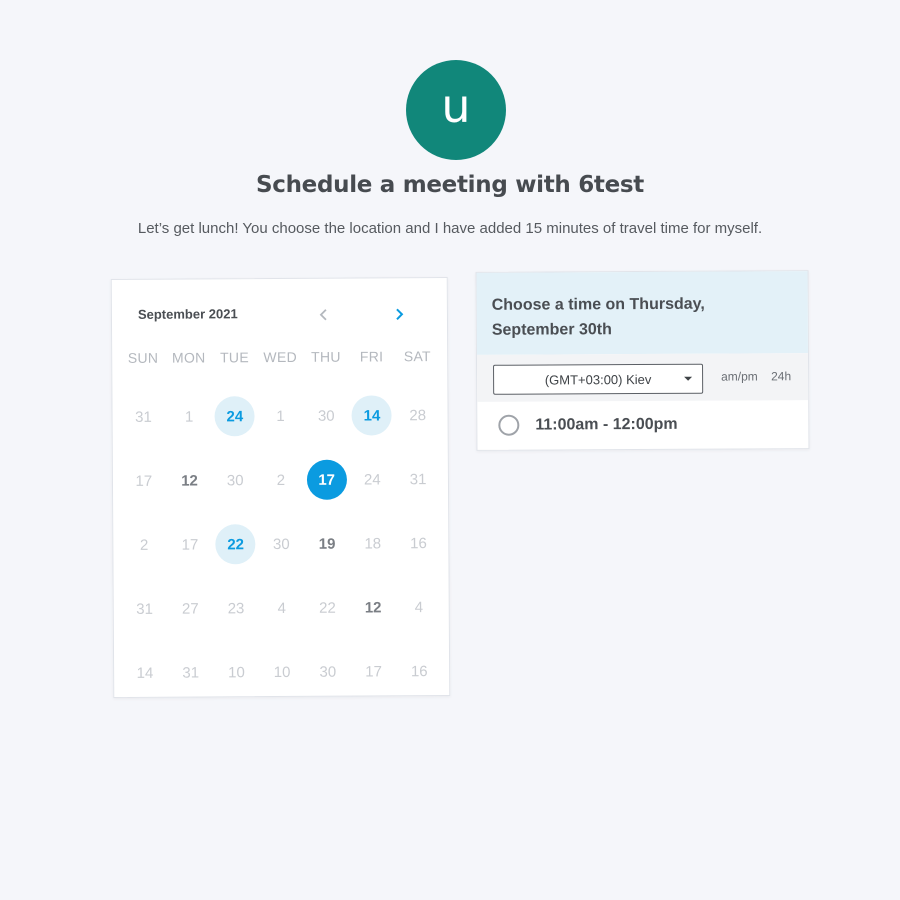 This screenshot has width=900, height=900. I want to click on weekday-label: MON, so click(188, 357).